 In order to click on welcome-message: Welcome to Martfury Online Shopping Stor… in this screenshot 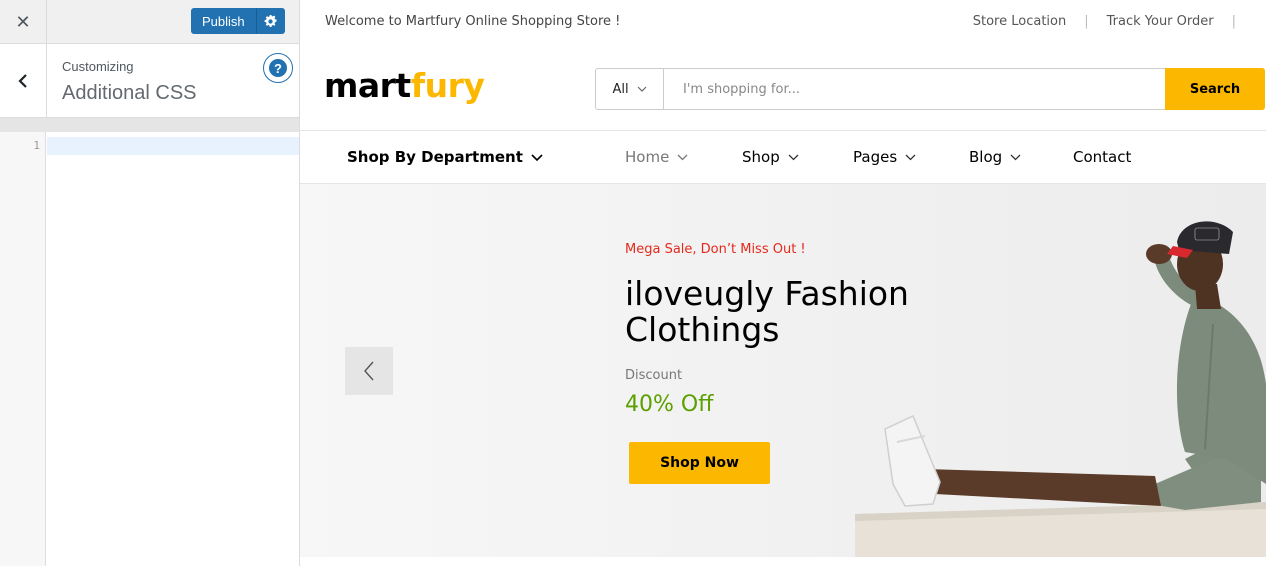, I will do `click(473, 21)`.